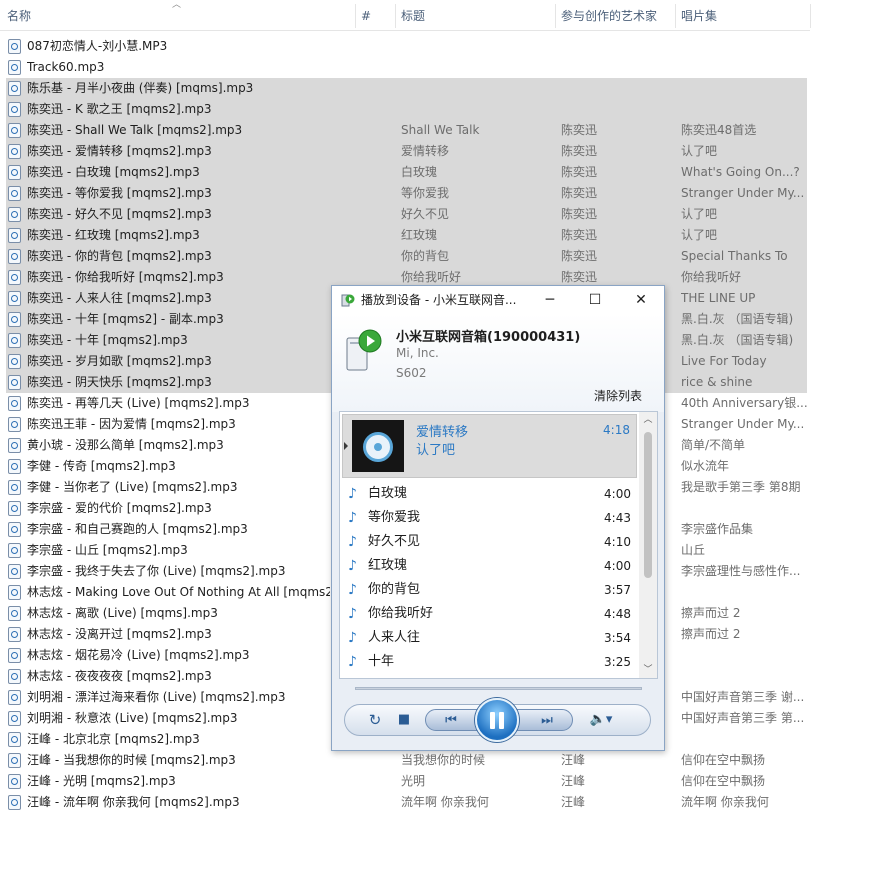 The width and height of the screenshot is (879, 872). Describe the element at coordinates (488, 337) in the screenshot. I see `device-name: 小米互联网音箱(190000431)` at that location.